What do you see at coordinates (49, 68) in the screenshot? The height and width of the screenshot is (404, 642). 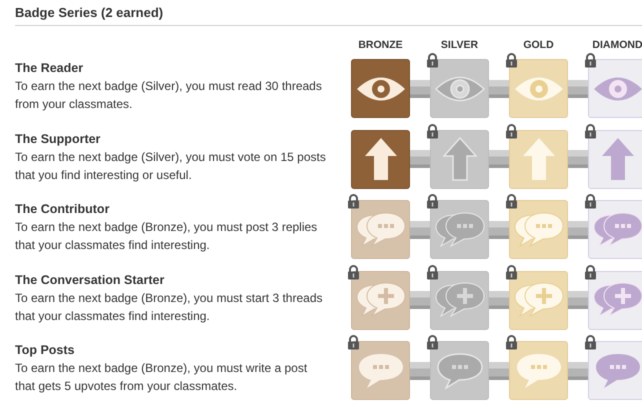 I see `series-name: The Reader` at bounding box center [49, 68].